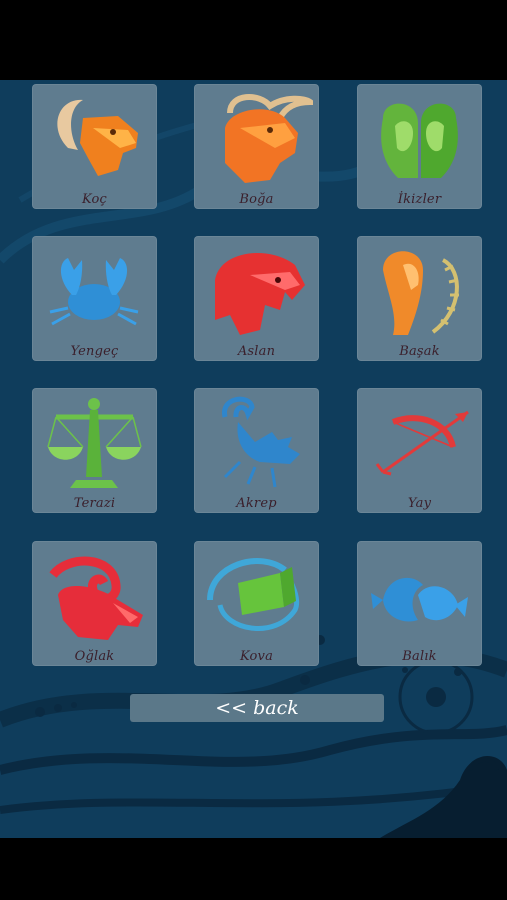  I want to click on sign-label: İkizler, so click(419, 199).